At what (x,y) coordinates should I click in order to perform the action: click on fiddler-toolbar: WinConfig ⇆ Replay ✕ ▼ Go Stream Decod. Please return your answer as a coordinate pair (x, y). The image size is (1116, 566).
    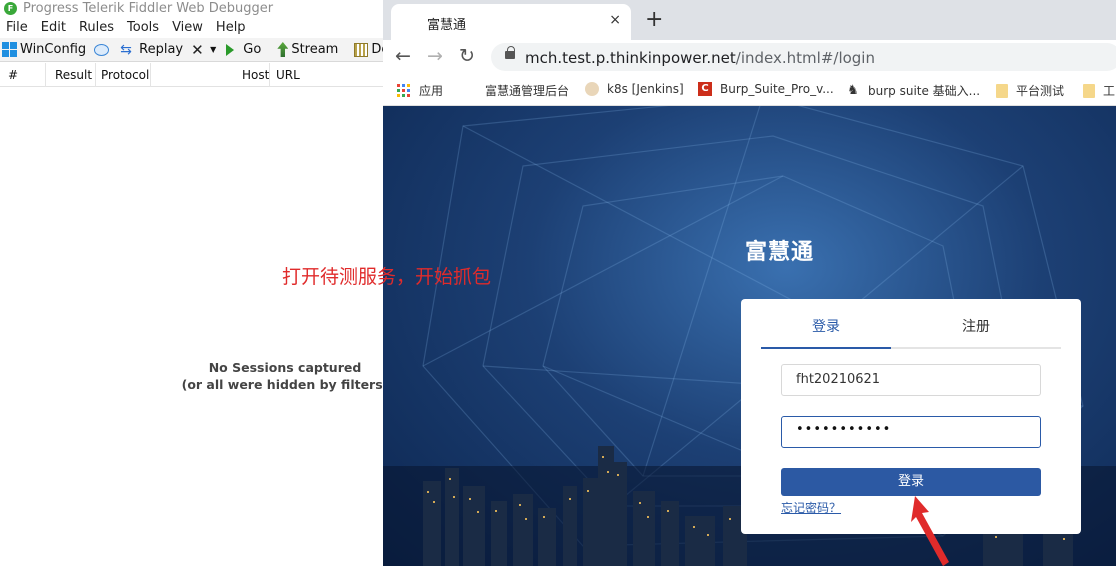
    Looking at the image, I should click on (191, 50).